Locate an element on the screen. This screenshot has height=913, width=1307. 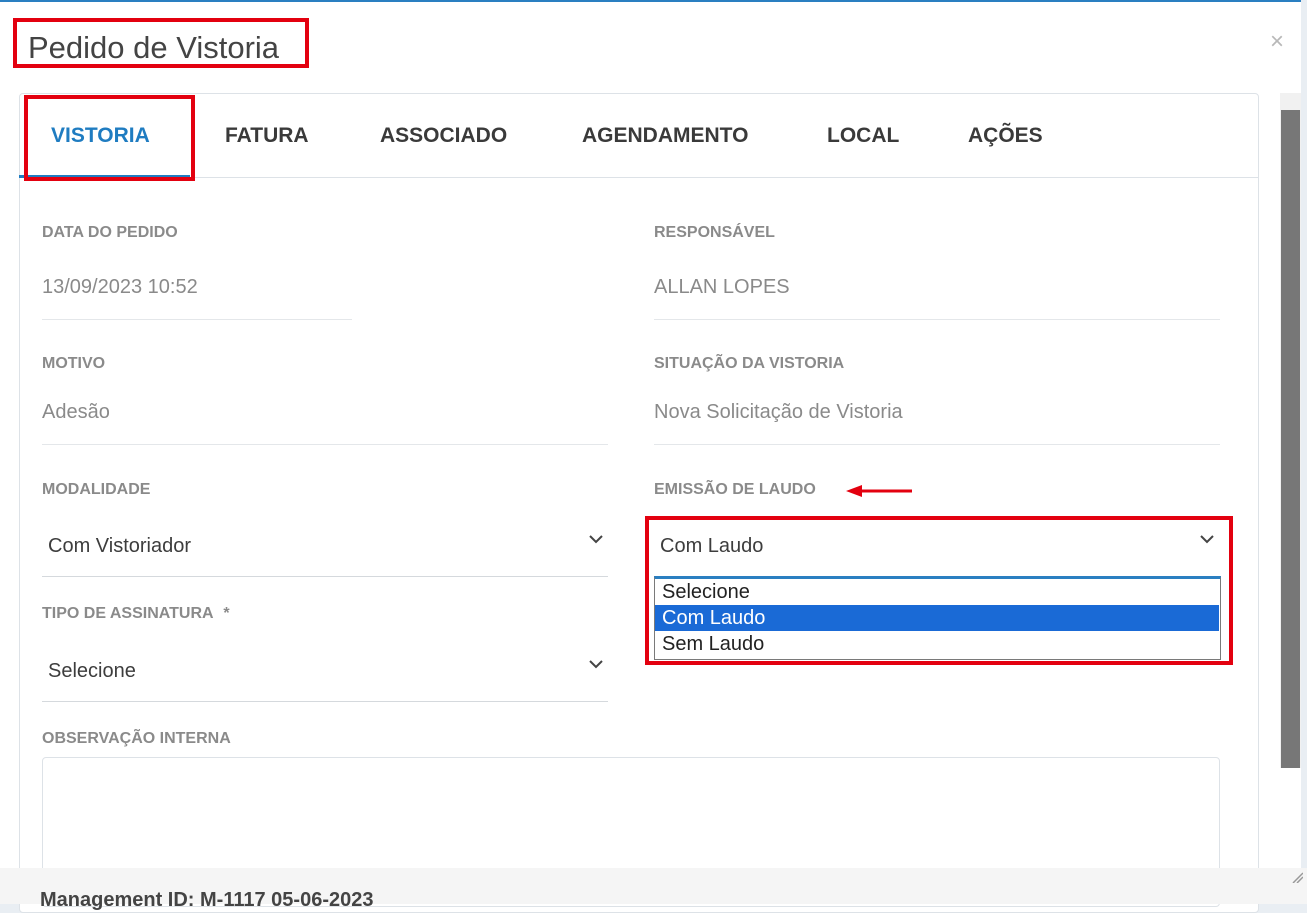
laudo-highlight-box is located at coordinates (939, 590).